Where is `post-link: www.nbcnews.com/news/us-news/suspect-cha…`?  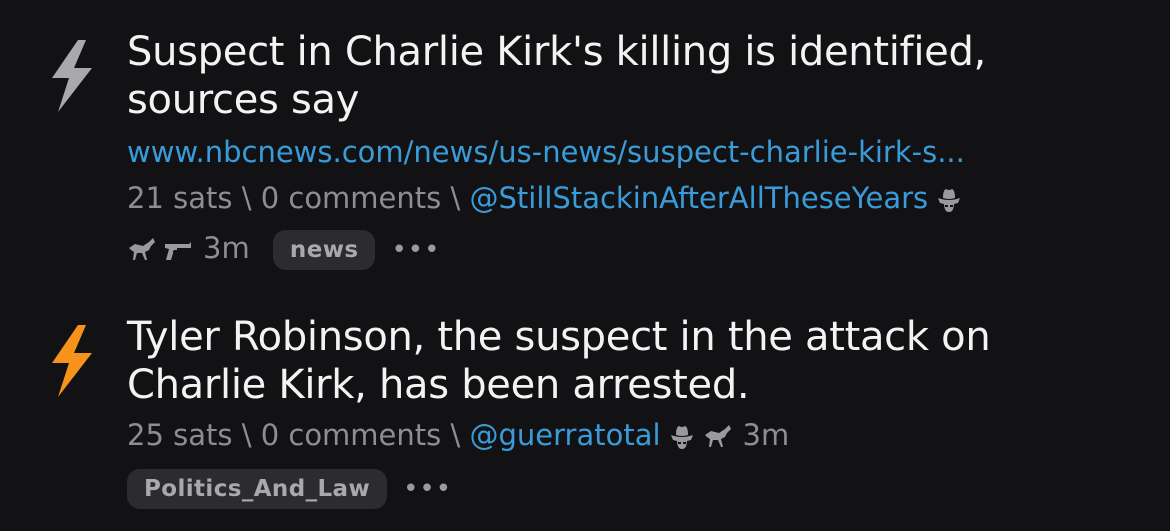 post-link: www.nbcnews.com/news/us-news/suspect-cha… is located at coordinates (624, 152).